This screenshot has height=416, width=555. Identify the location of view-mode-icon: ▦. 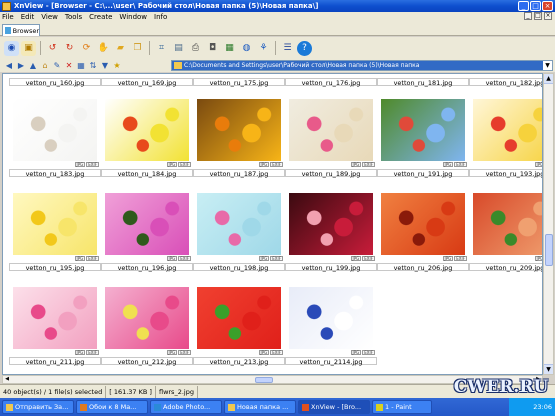
(81, 66).